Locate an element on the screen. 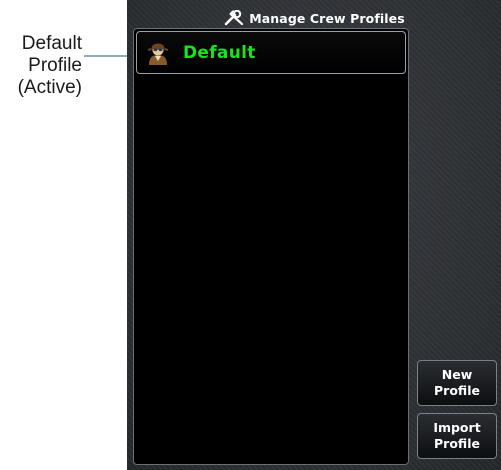 This screenshot has height=470, width=501. callout-line-2: Profile is located at coordinates (55, 65).